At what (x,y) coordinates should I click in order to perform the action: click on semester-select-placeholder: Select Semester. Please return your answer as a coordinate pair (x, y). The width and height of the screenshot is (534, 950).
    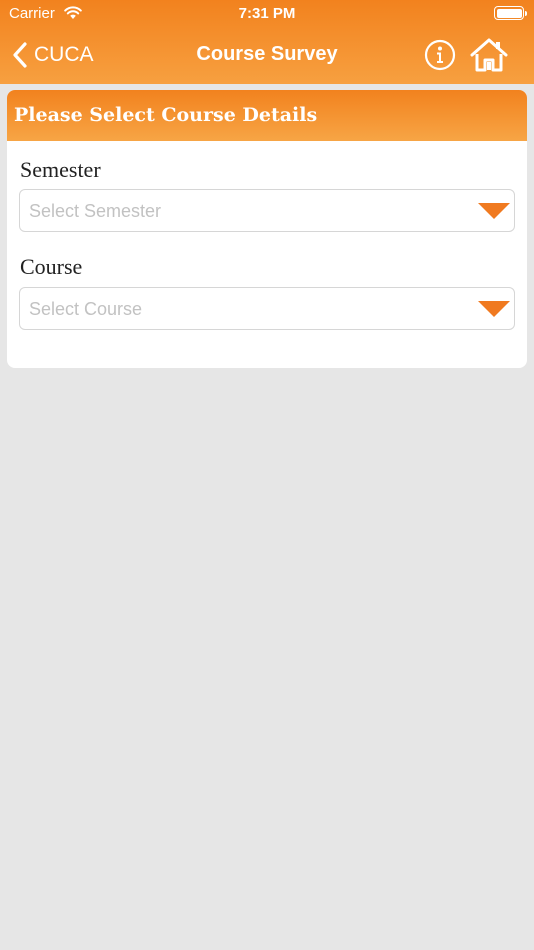
    Looking at the image, I should click on (95, 211).